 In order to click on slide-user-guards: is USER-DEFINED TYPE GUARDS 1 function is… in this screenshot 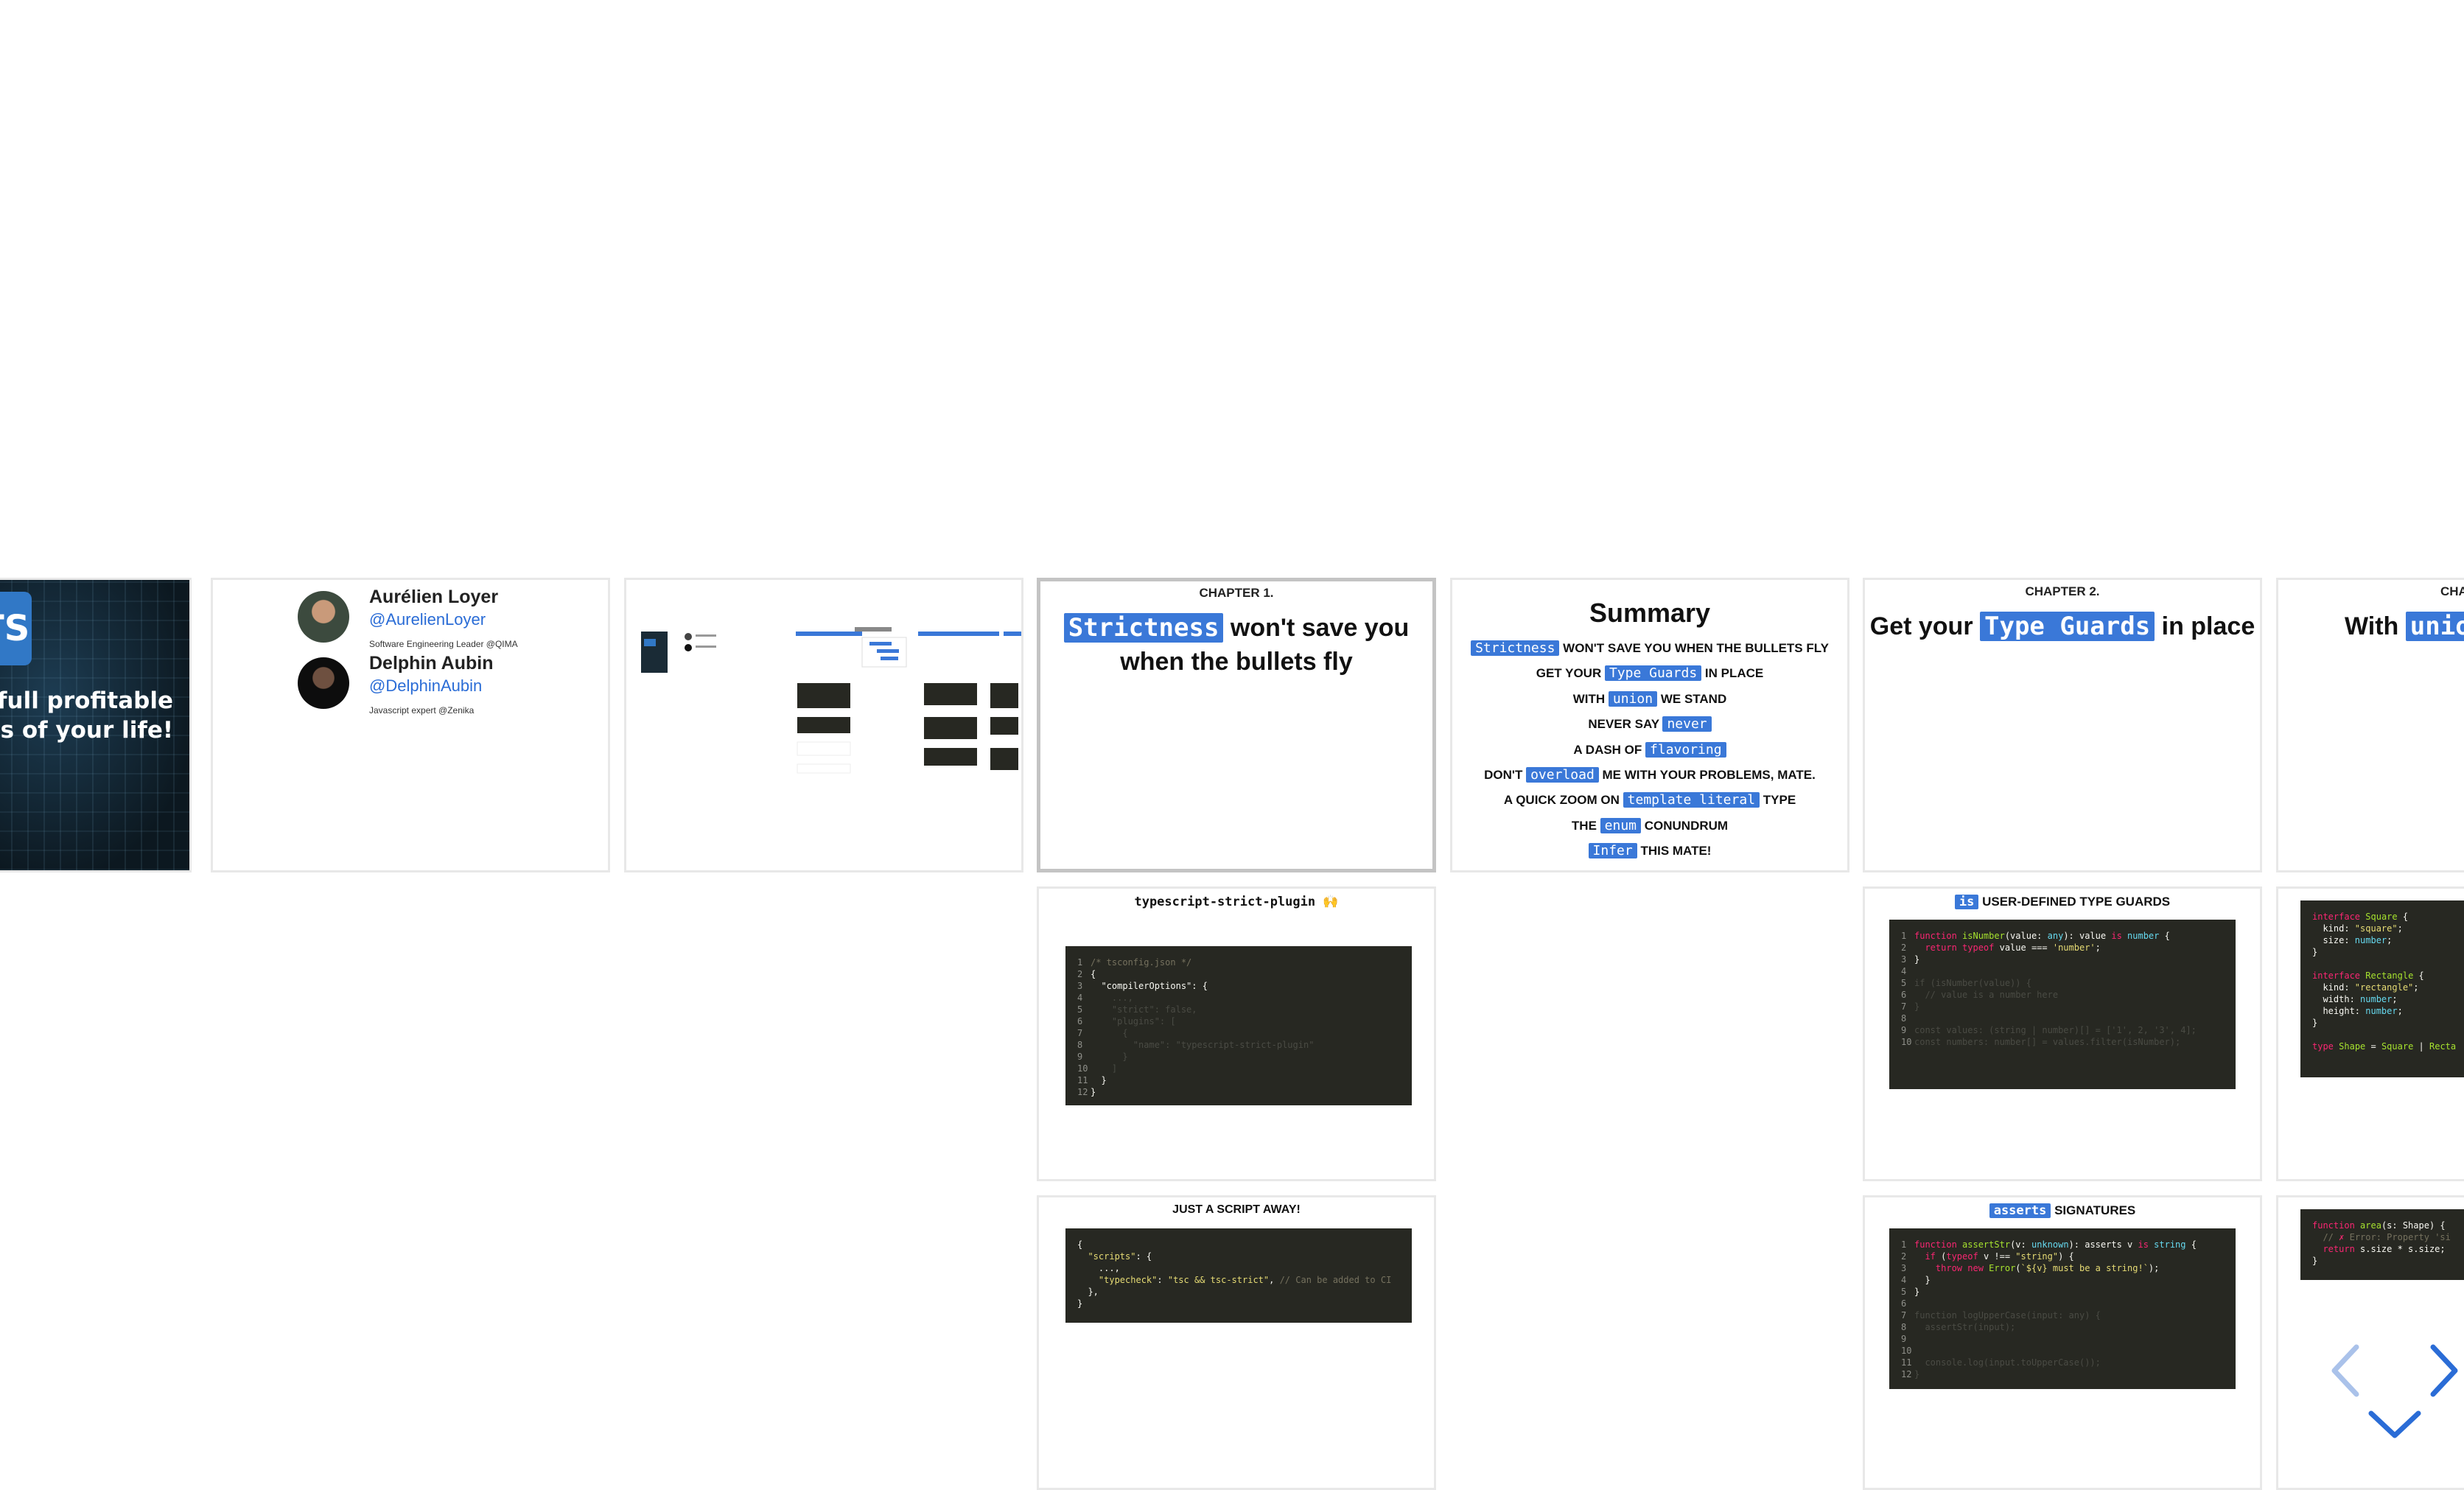, I will do `click(2062, 1033)`.